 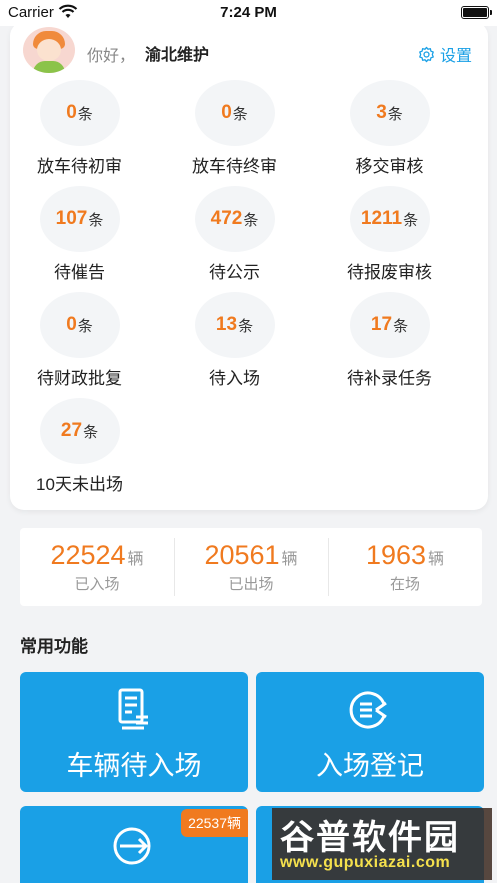 I want to click on stat-item-finance-approval: 0条 待财政批复, so click(x=79, y=340).